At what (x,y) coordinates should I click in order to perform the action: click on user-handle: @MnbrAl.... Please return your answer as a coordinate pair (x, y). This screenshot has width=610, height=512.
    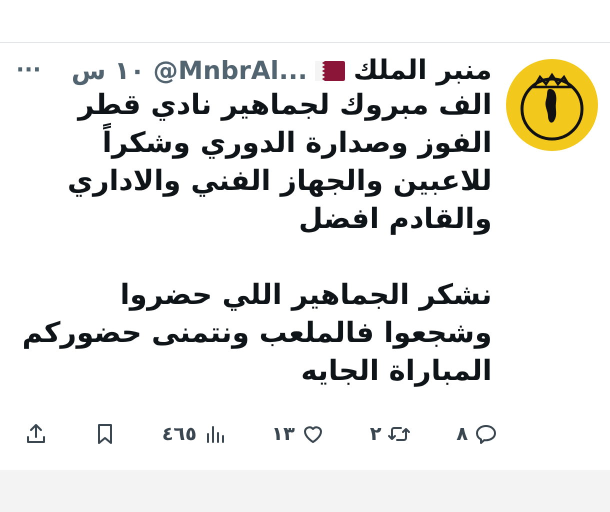
    Looking at the image, I should click on (230, 70).